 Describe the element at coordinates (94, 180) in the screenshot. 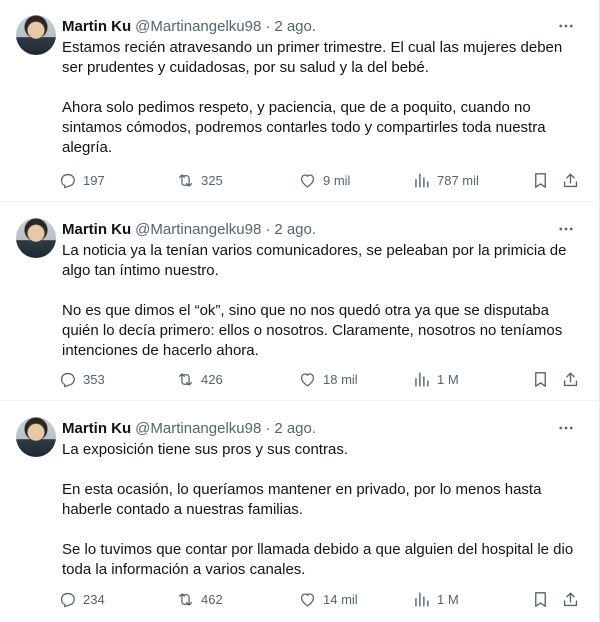

I see `reply-count: 197` at that location.